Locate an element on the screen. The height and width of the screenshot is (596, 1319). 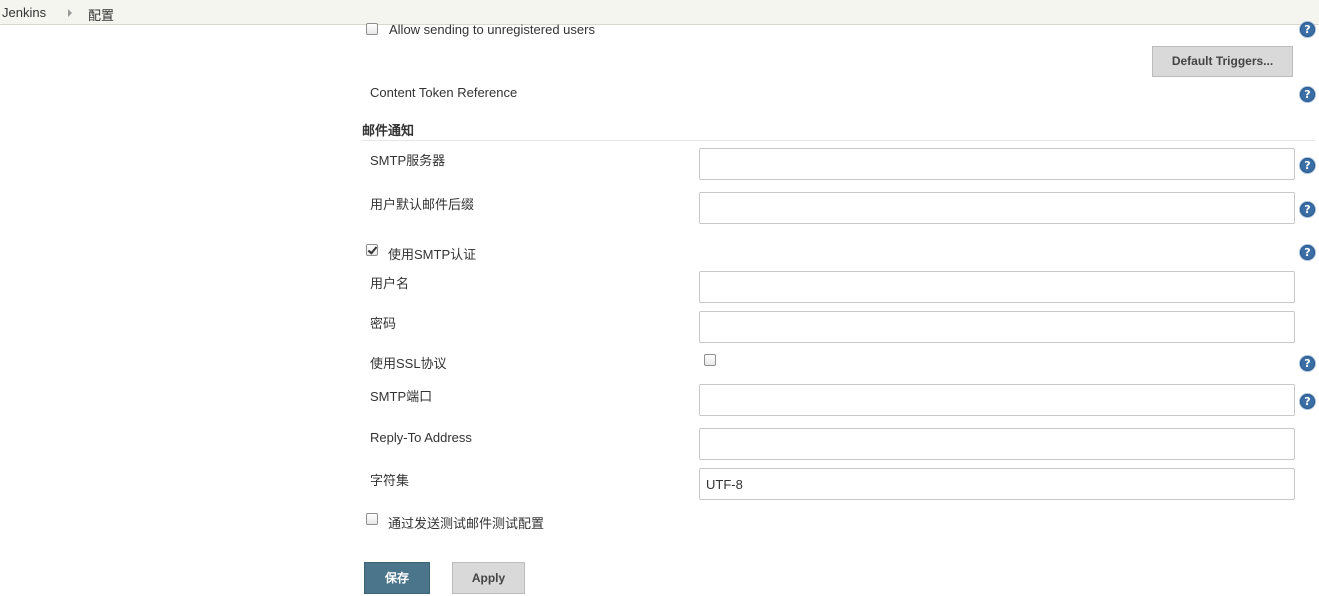
content-token-label: Content Token Reference is located at coordinates (444, 92).